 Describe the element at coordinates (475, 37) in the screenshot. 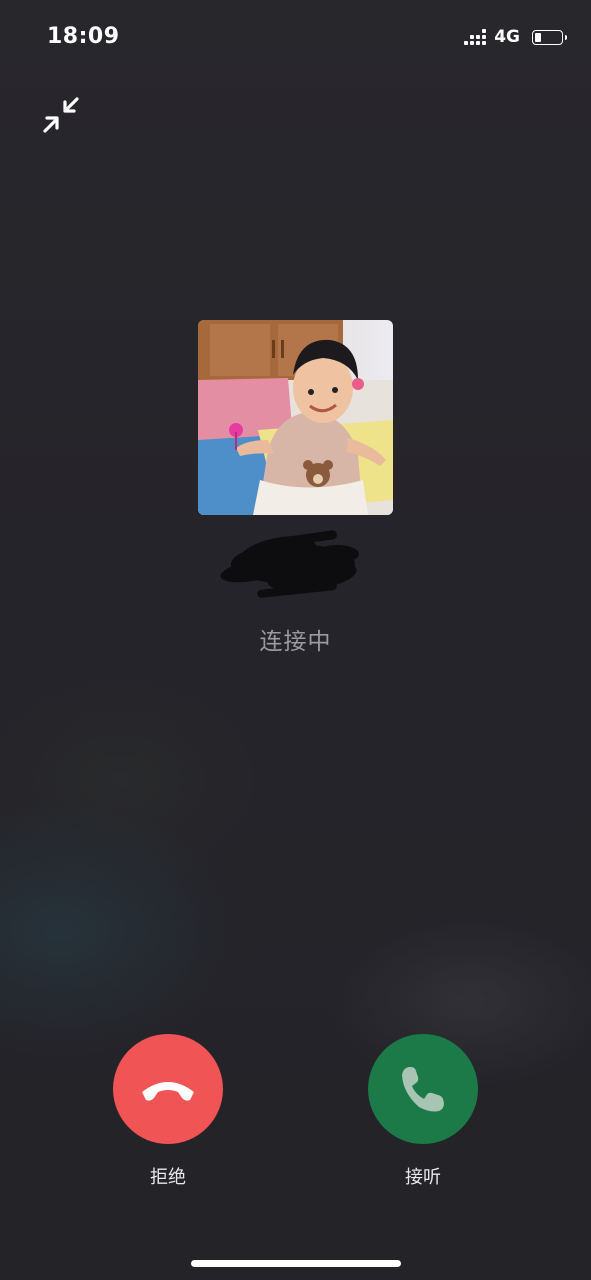

I see `signal-bars-icon` at that location.